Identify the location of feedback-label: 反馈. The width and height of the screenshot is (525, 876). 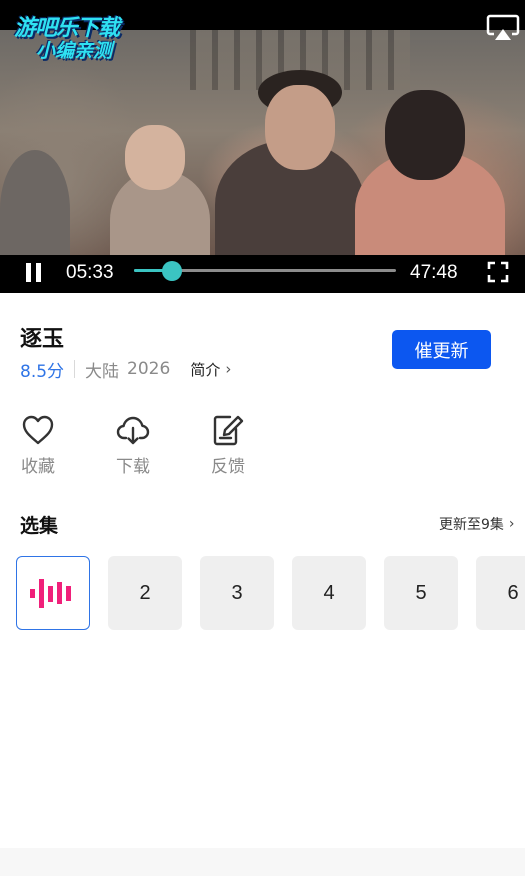
(228, 467).